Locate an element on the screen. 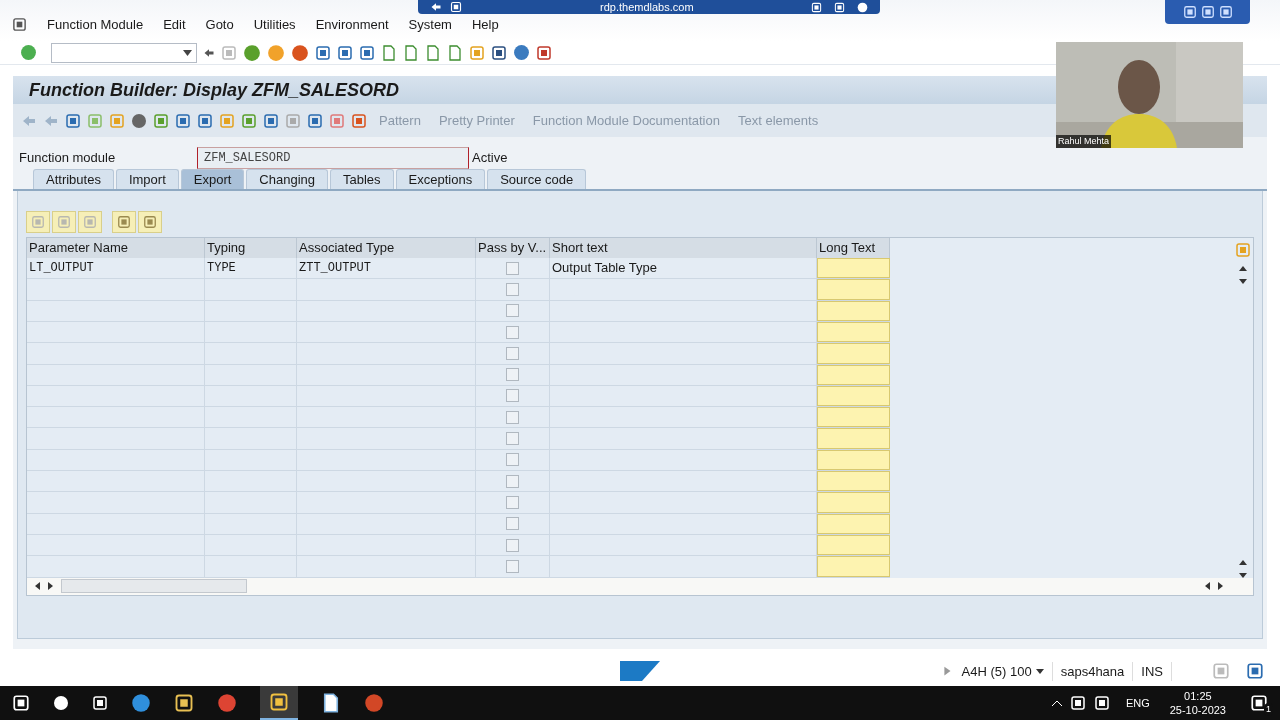  tab: Tables is located at coordinates (362, 179).